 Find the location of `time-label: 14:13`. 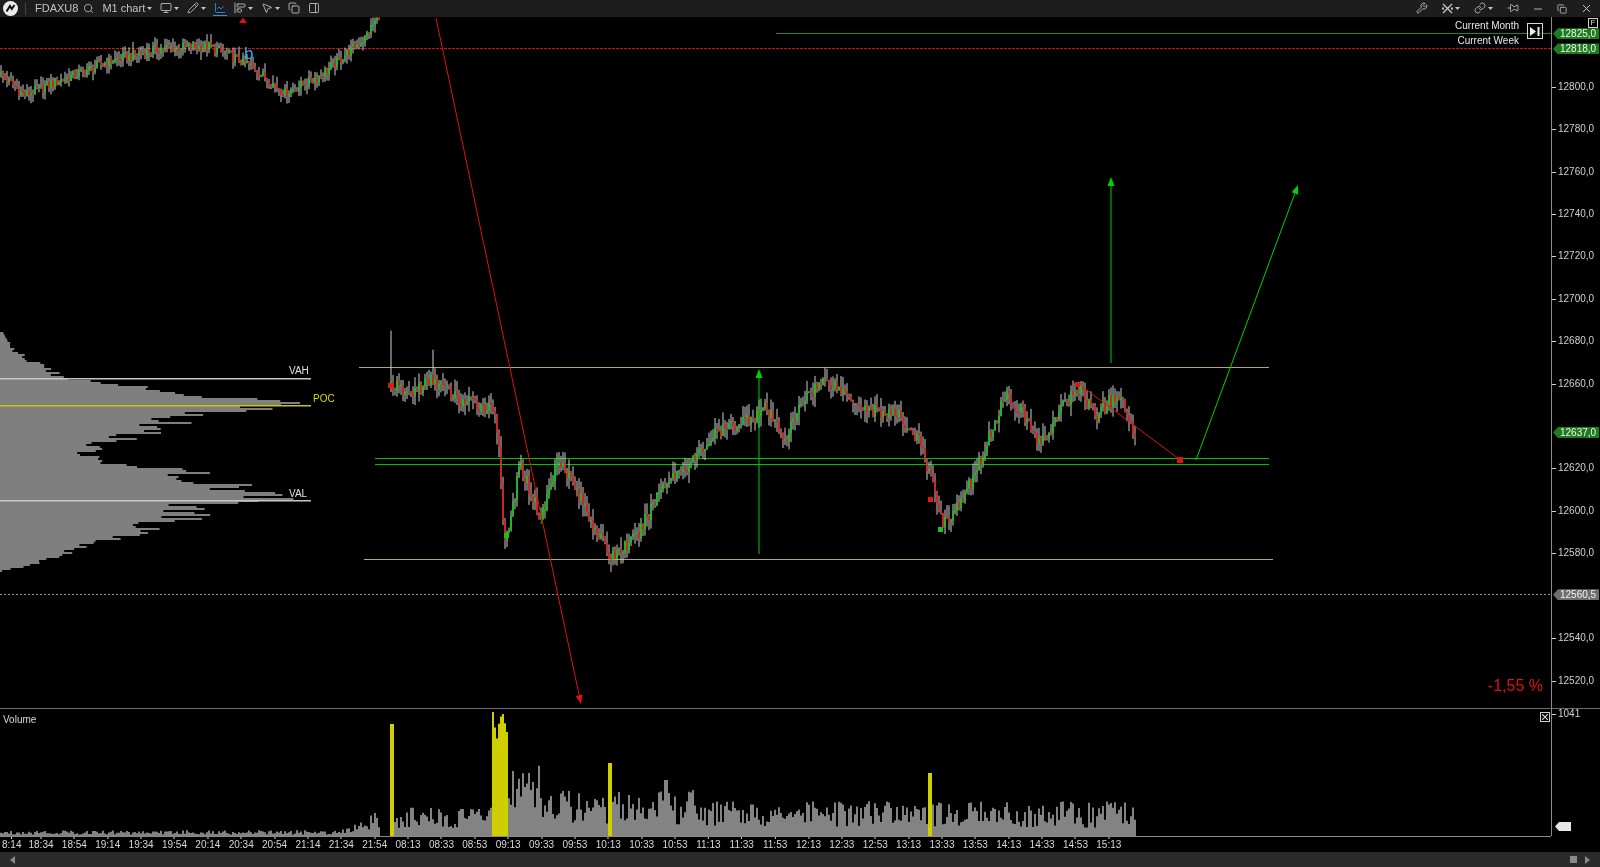

time-label: 14:13 is located at coordinates (1009, 844).